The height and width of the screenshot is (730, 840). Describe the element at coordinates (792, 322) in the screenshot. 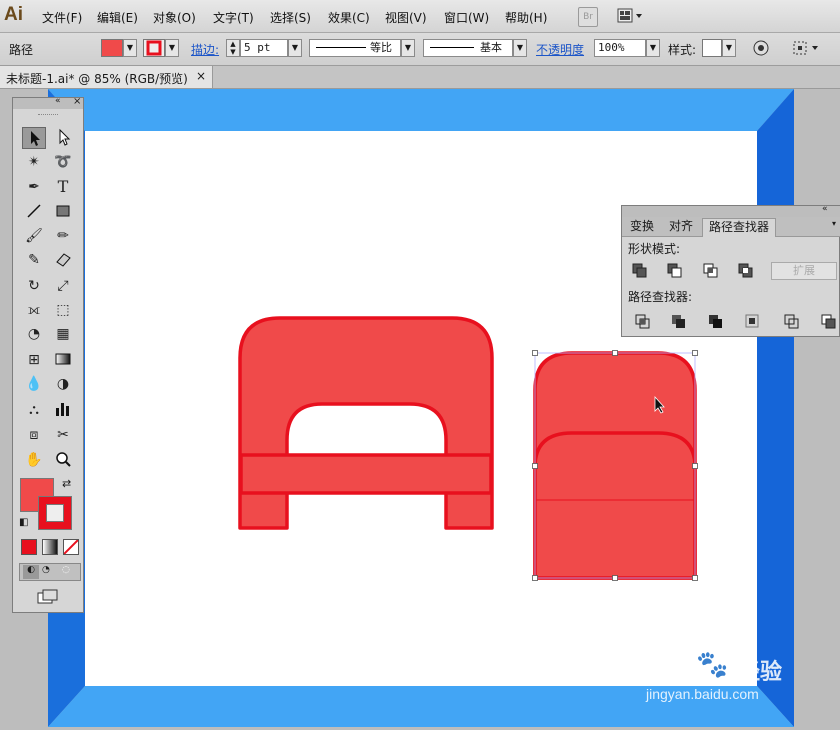

I see `outline-icon` at that location.